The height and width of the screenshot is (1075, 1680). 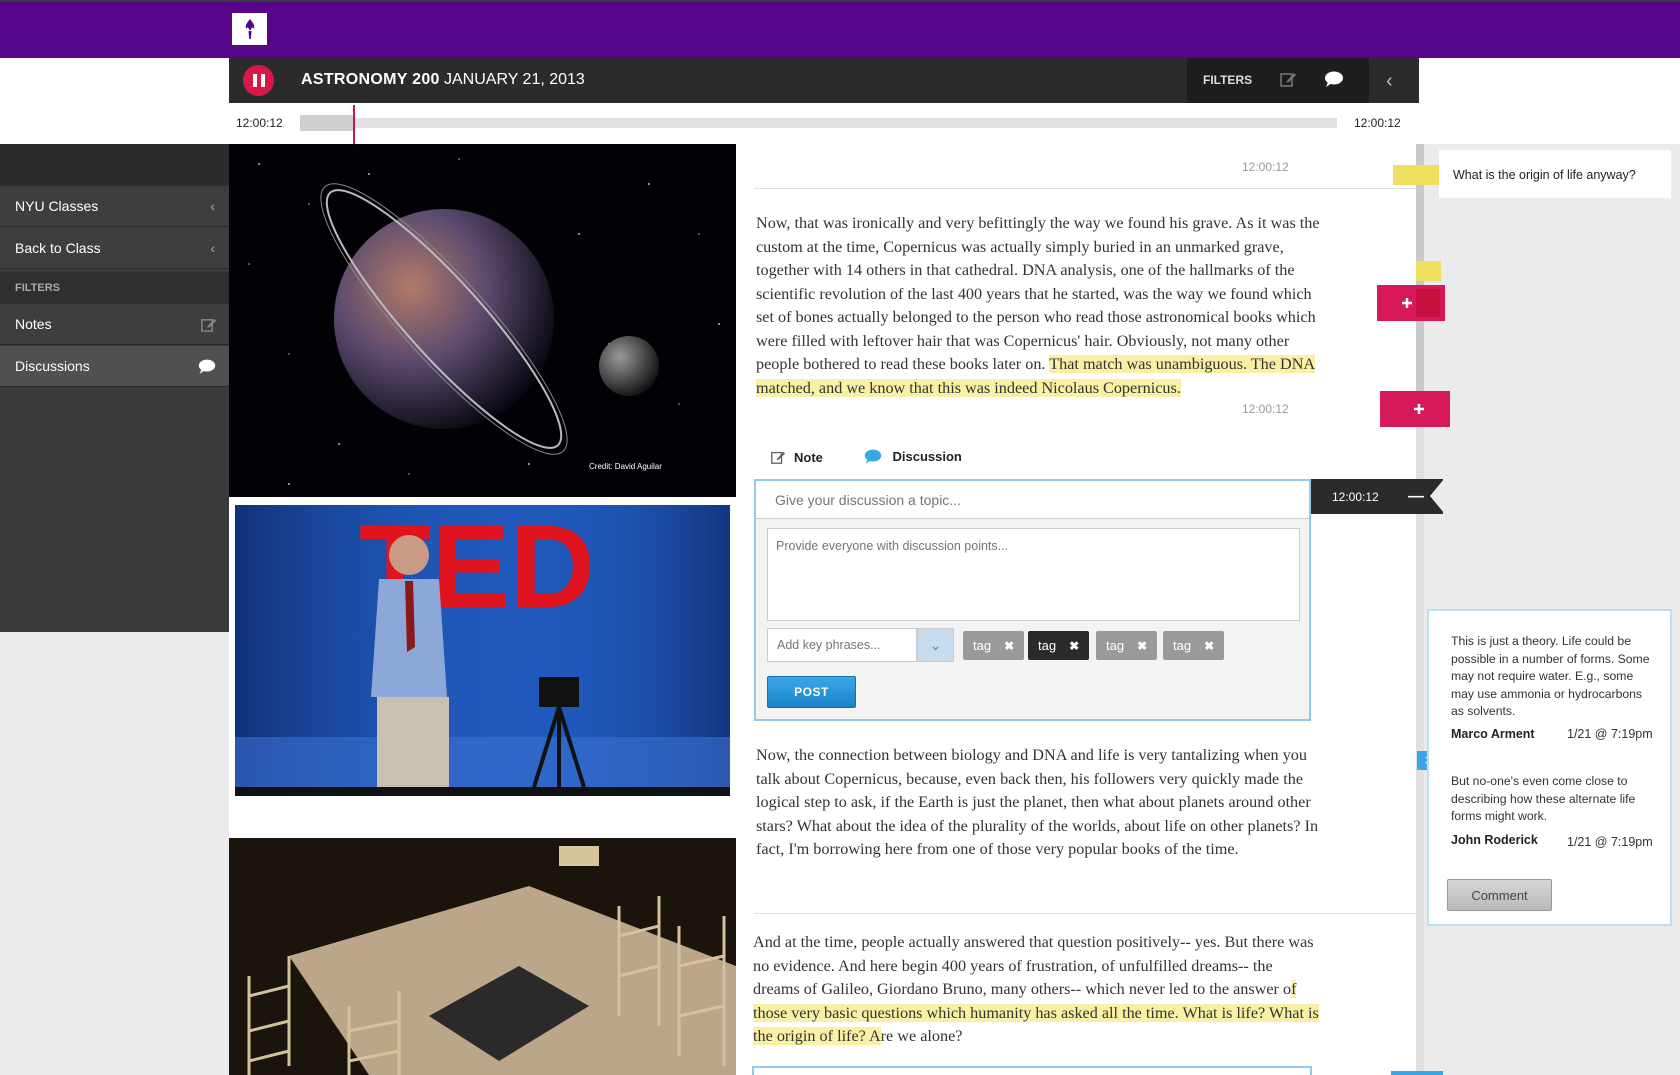 What do you see at coordinates (354, 125) in the screenshot?
I see `timeline-playhead` at bounding box center [354, 125].